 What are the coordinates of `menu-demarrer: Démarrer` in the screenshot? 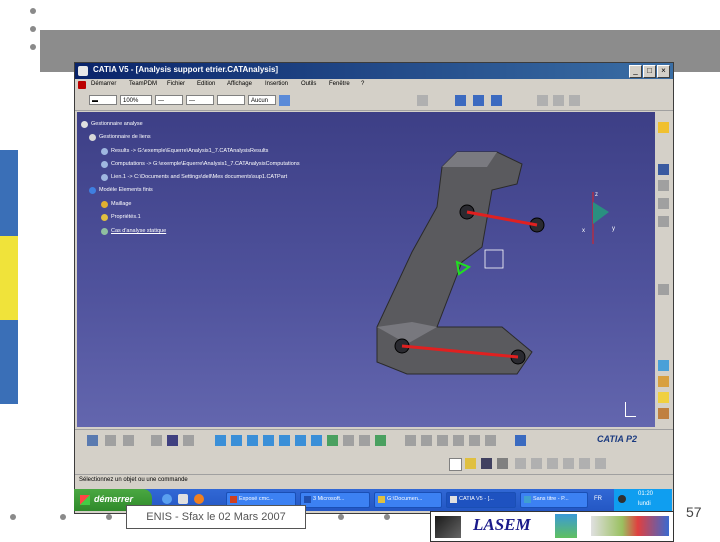 It's located at (103, 84).